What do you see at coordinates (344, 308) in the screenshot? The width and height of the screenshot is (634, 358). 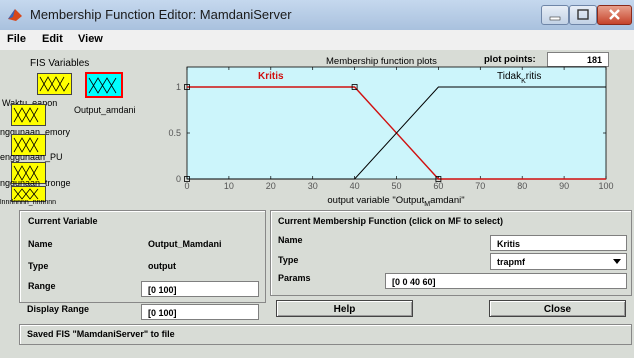 I see `help-button: Help` at bounding box center [344, 308].